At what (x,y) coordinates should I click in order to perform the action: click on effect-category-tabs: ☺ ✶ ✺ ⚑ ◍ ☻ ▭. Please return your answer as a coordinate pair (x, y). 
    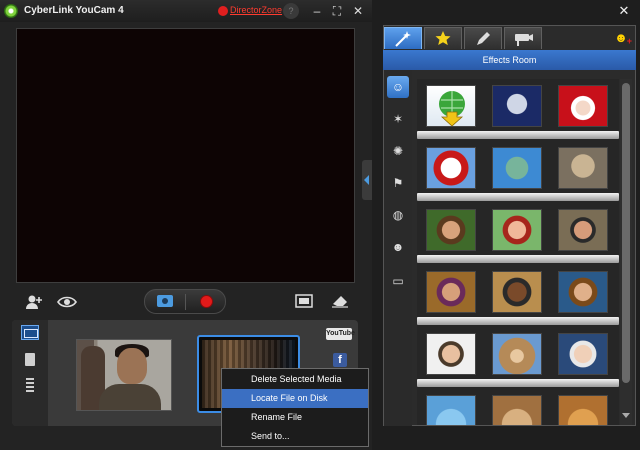
    Looking at the image, I should click on (398, 248).